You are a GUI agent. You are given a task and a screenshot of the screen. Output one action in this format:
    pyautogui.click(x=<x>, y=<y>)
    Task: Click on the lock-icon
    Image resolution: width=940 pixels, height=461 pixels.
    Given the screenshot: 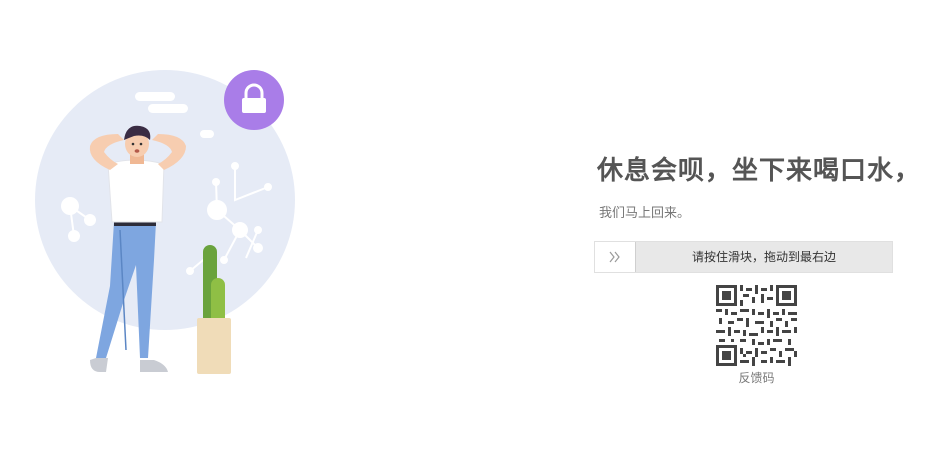 What is the action you would take?
    pyautogui.click(x=254, y=100)
    